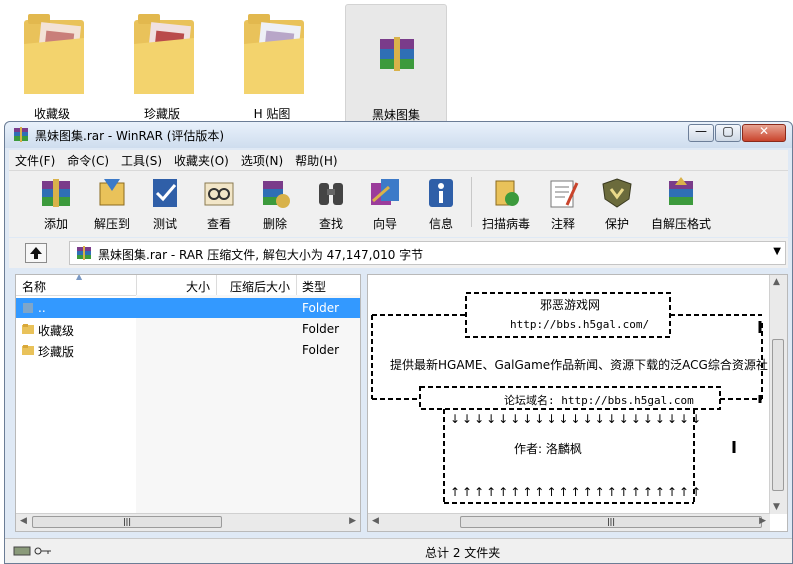  I want to click on toolbar-separator, so click(471, 202).